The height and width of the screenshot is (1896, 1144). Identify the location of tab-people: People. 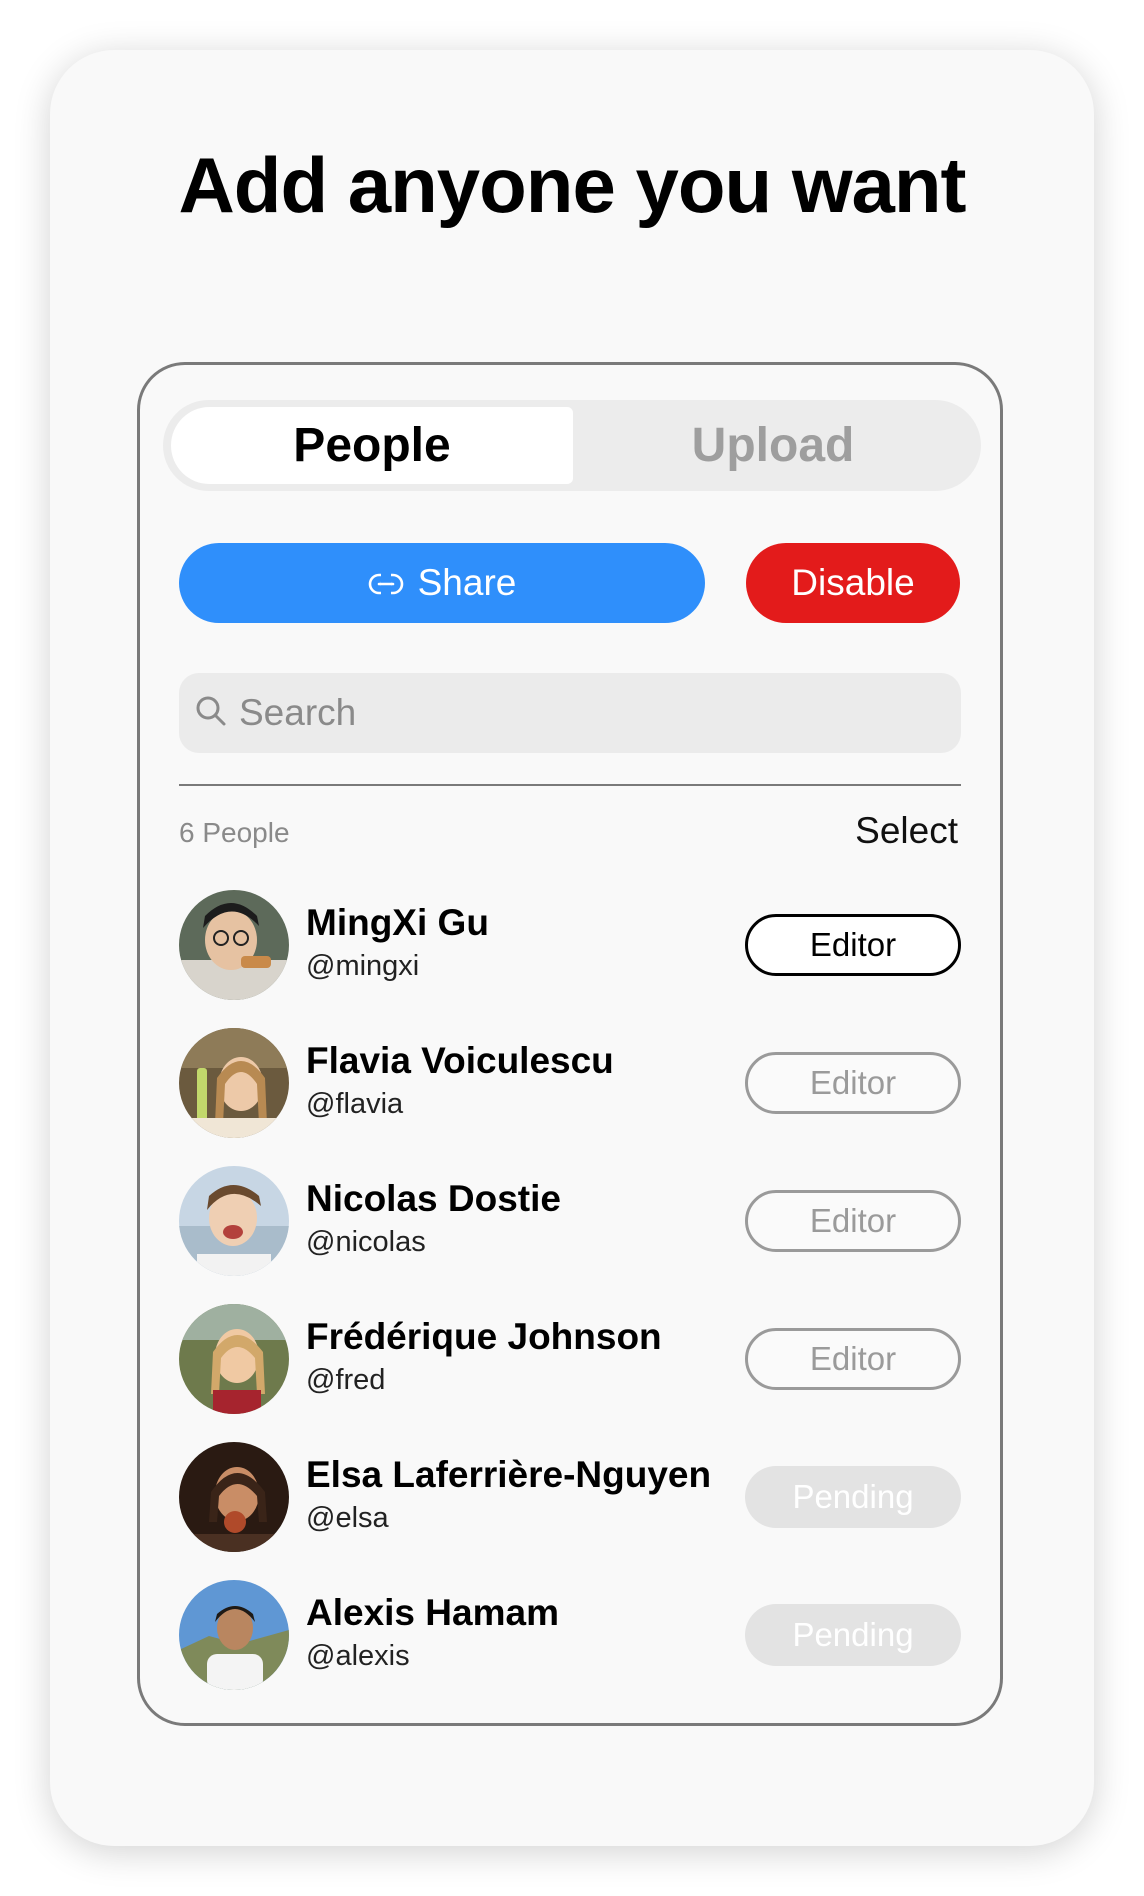
(372, 445).